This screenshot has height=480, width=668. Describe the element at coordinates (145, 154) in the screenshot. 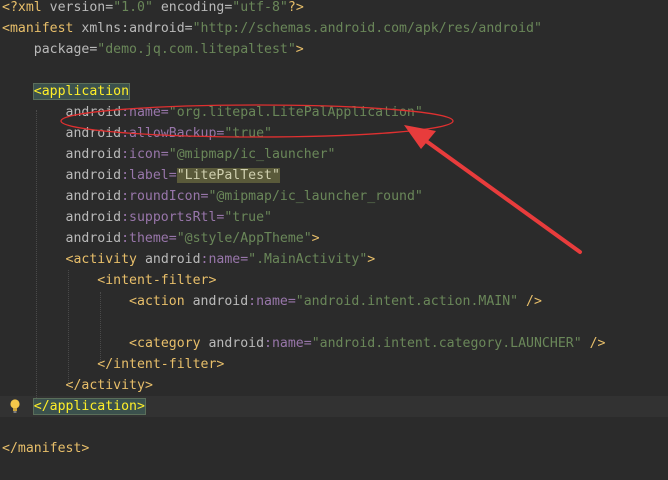

I see `code-token: :icon=` at that location.